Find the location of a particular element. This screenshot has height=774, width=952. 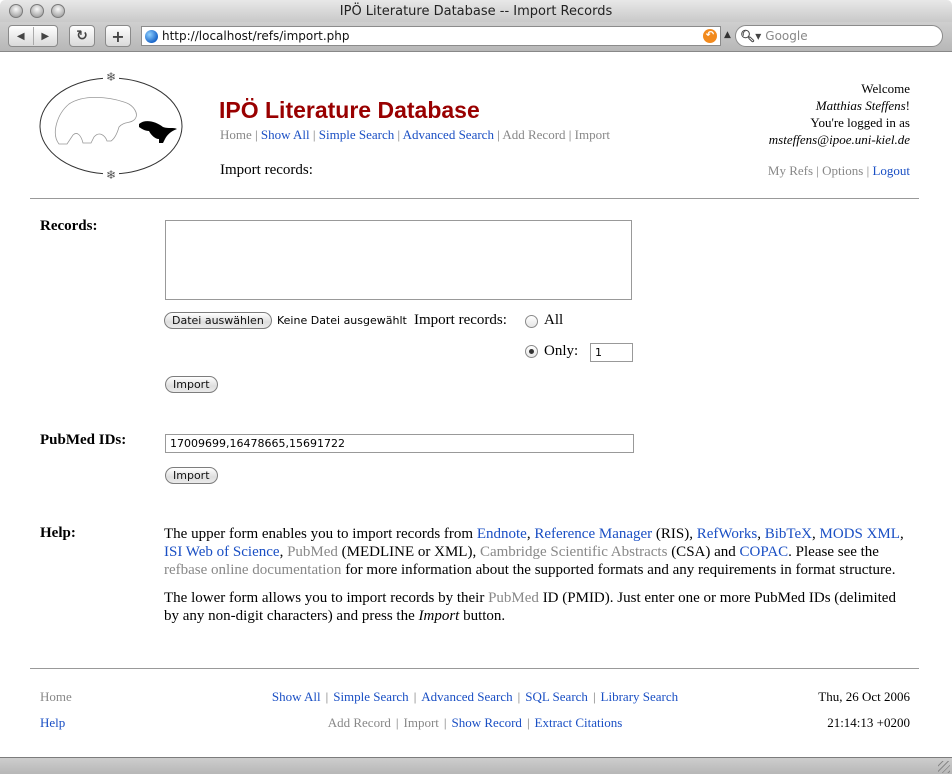

refworks-link: RefWorks is located at coordinates (727, 534).